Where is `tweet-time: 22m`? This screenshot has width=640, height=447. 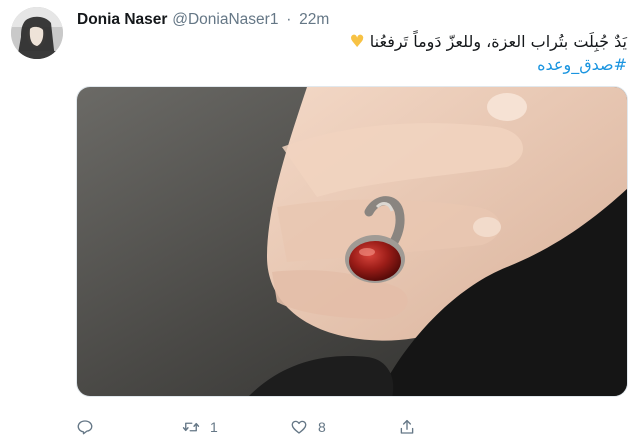
tweet-time: 22m is located at coordinates (314, 19).